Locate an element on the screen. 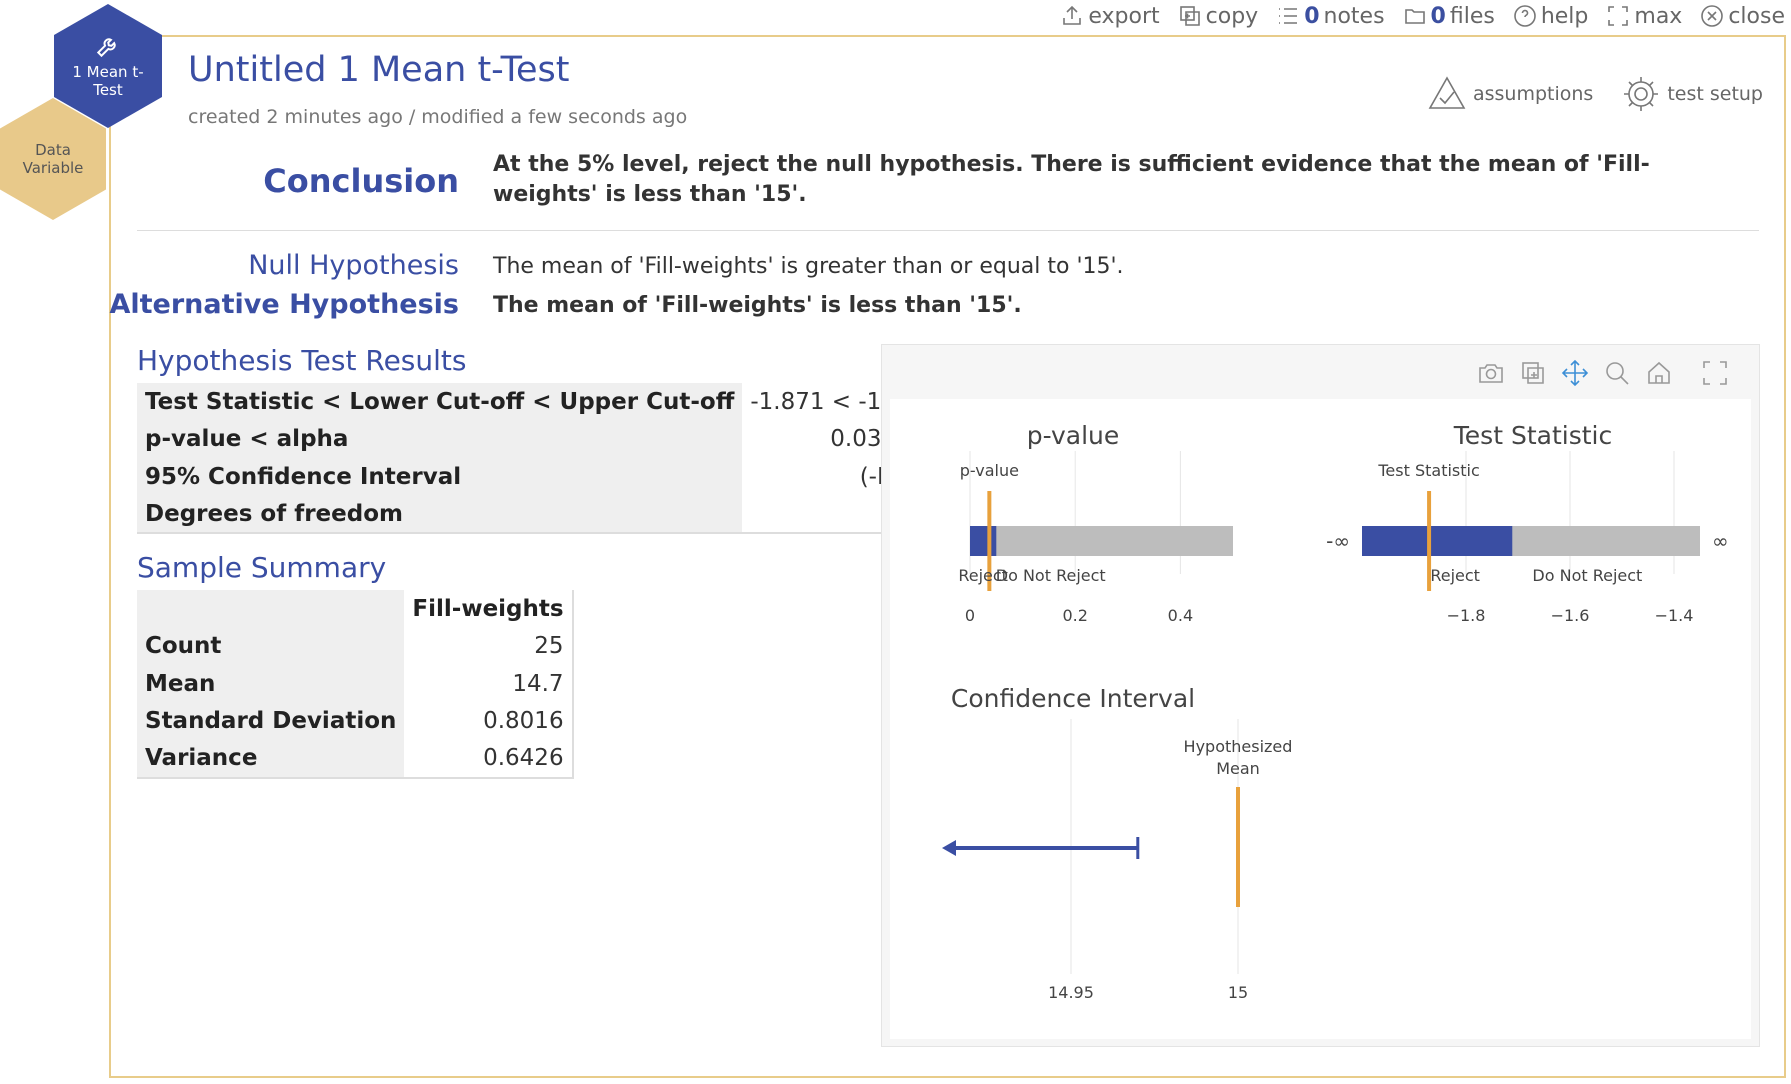  header-blank is located at coordinates (271, 609).